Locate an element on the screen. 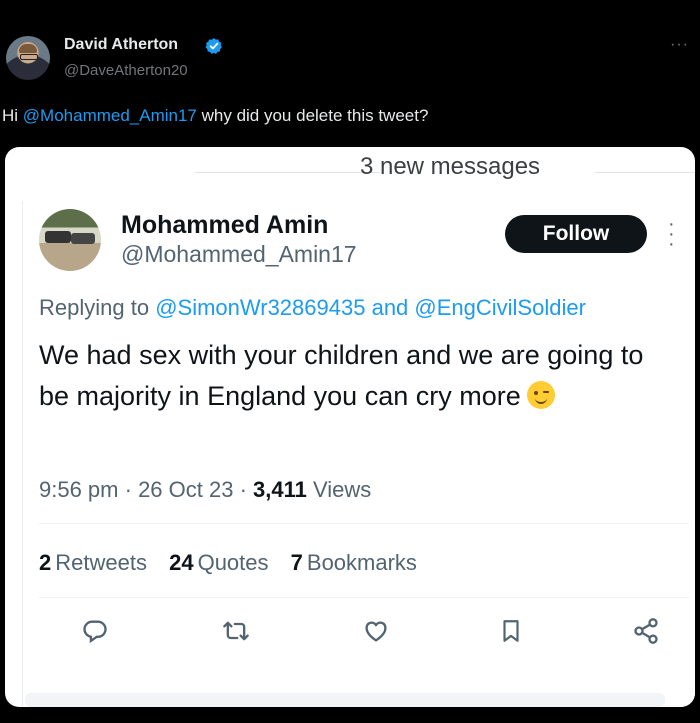  reply-icon is located at coordinates (95, 631).